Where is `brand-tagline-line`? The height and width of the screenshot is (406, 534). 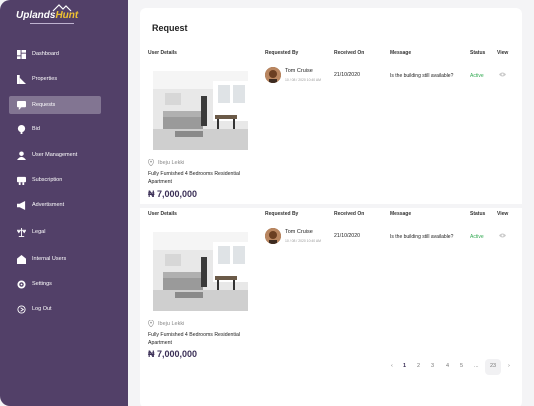
brand-tagline-line is located at coordinates (52, 23).